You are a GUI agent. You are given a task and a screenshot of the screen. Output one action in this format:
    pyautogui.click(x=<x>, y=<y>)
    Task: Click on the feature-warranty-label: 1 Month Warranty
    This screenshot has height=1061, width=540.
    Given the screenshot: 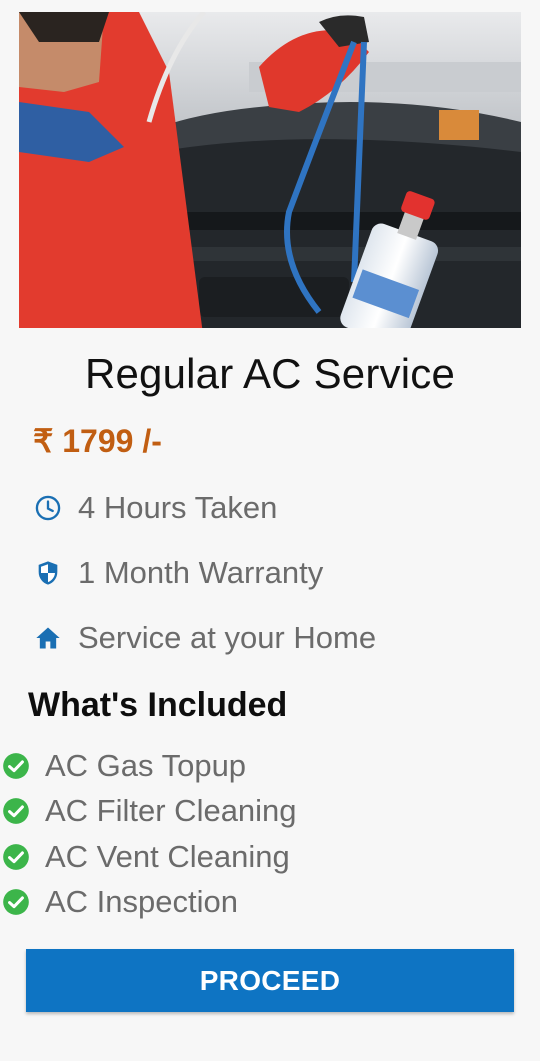 What is the action you would take?
    pyautogui.click(x=201, y=572)
    